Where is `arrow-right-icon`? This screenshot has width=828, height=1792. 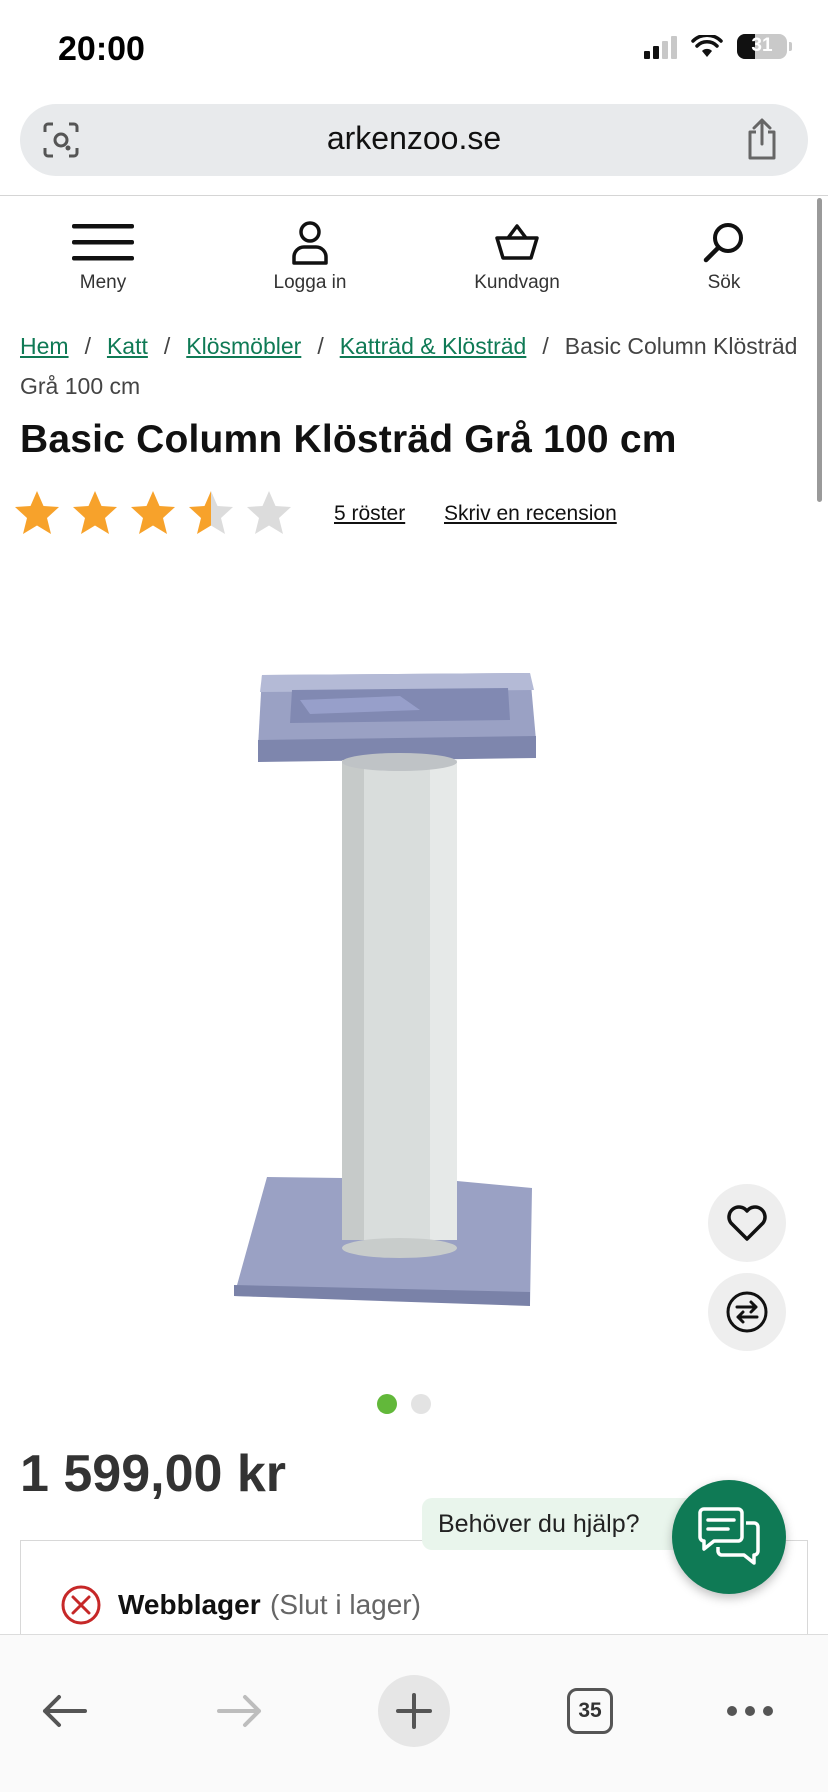
arrow-right-icon is located at coordinates (239, 1711).